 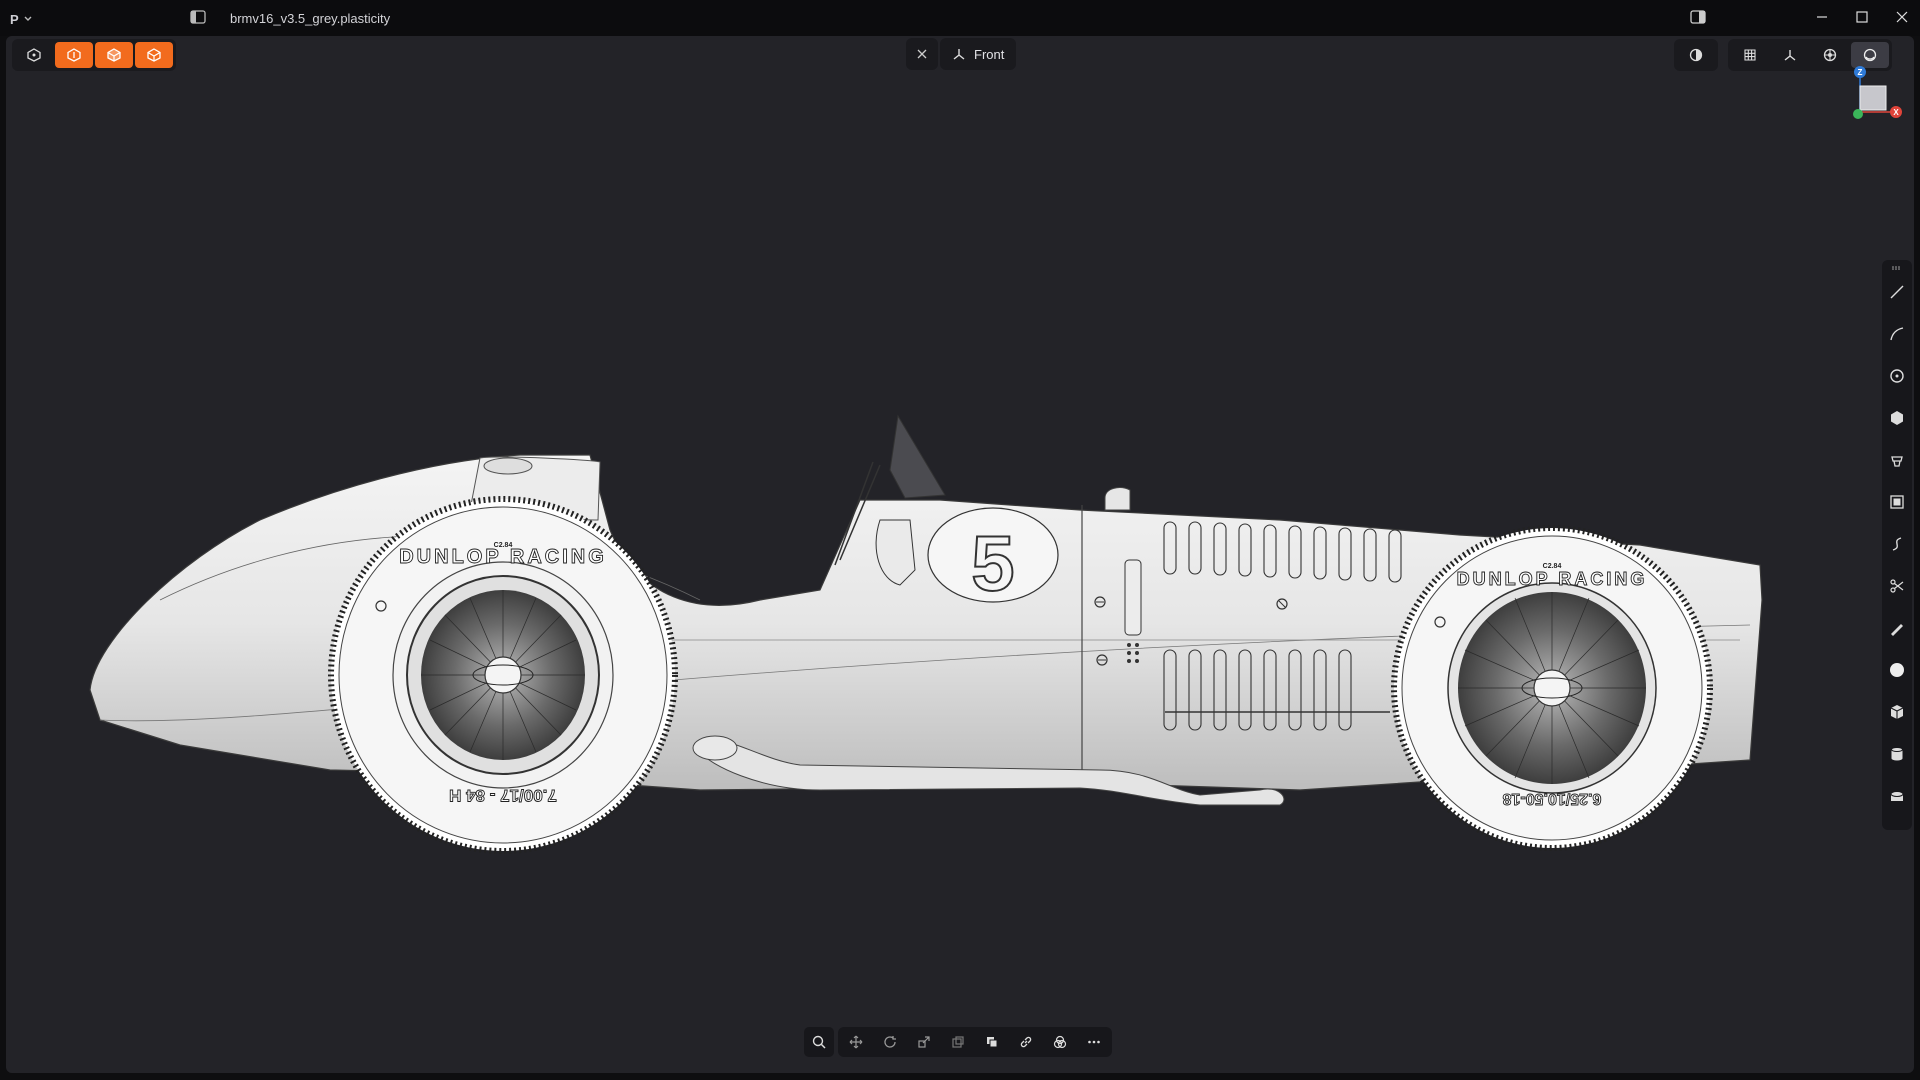 What do you see at coordinates (856, 1042) in the screenshot?
I see `move-icon` at bounding box center [856, 1042].